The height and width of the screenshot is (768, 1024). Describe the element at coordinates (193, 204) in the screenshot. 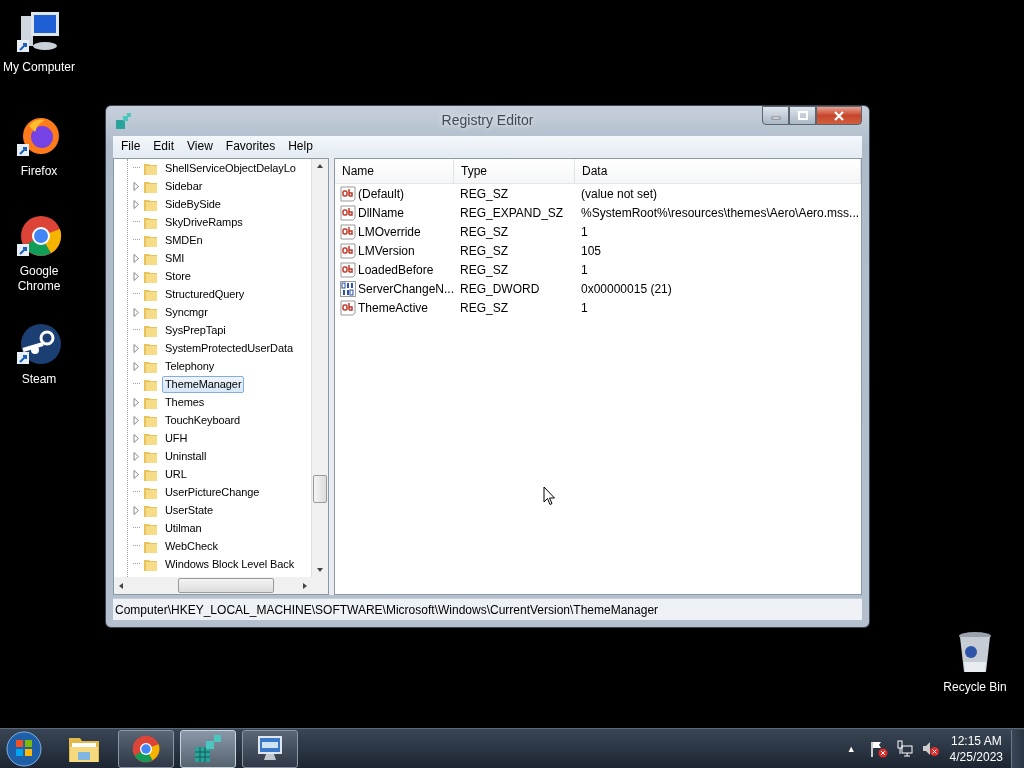

I see `tree-item: SideBySide` at that location.